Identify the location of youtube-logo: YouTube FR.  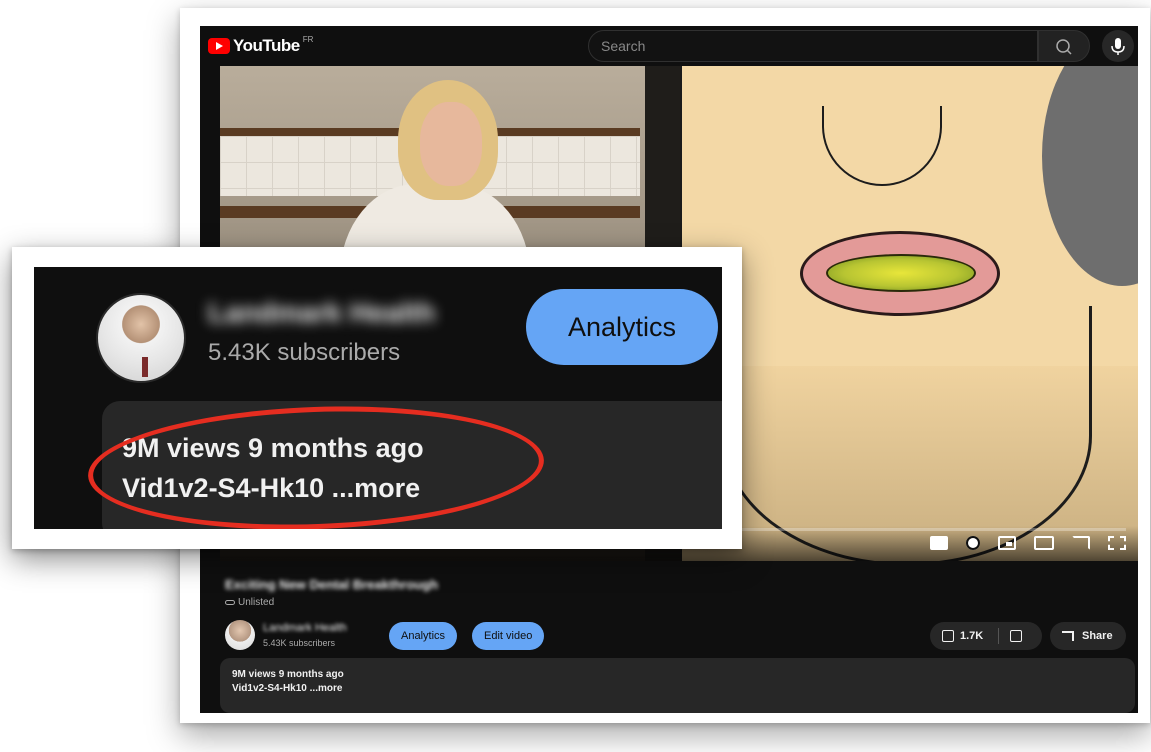
(261, 45).